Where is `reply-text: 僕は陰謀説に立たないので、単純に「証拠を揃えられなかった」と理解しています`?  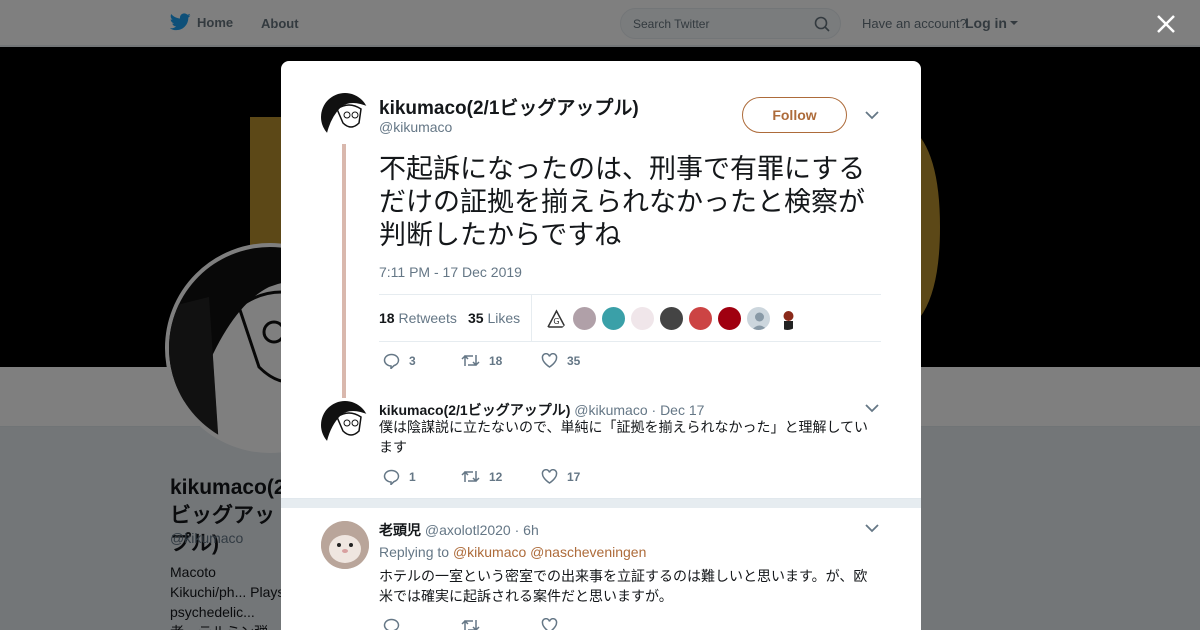
reply-text: 僕は陰謀説に立たないので、単純に「証拠を揃えられなかった」と理解しています is located at coordinates (624, 438).